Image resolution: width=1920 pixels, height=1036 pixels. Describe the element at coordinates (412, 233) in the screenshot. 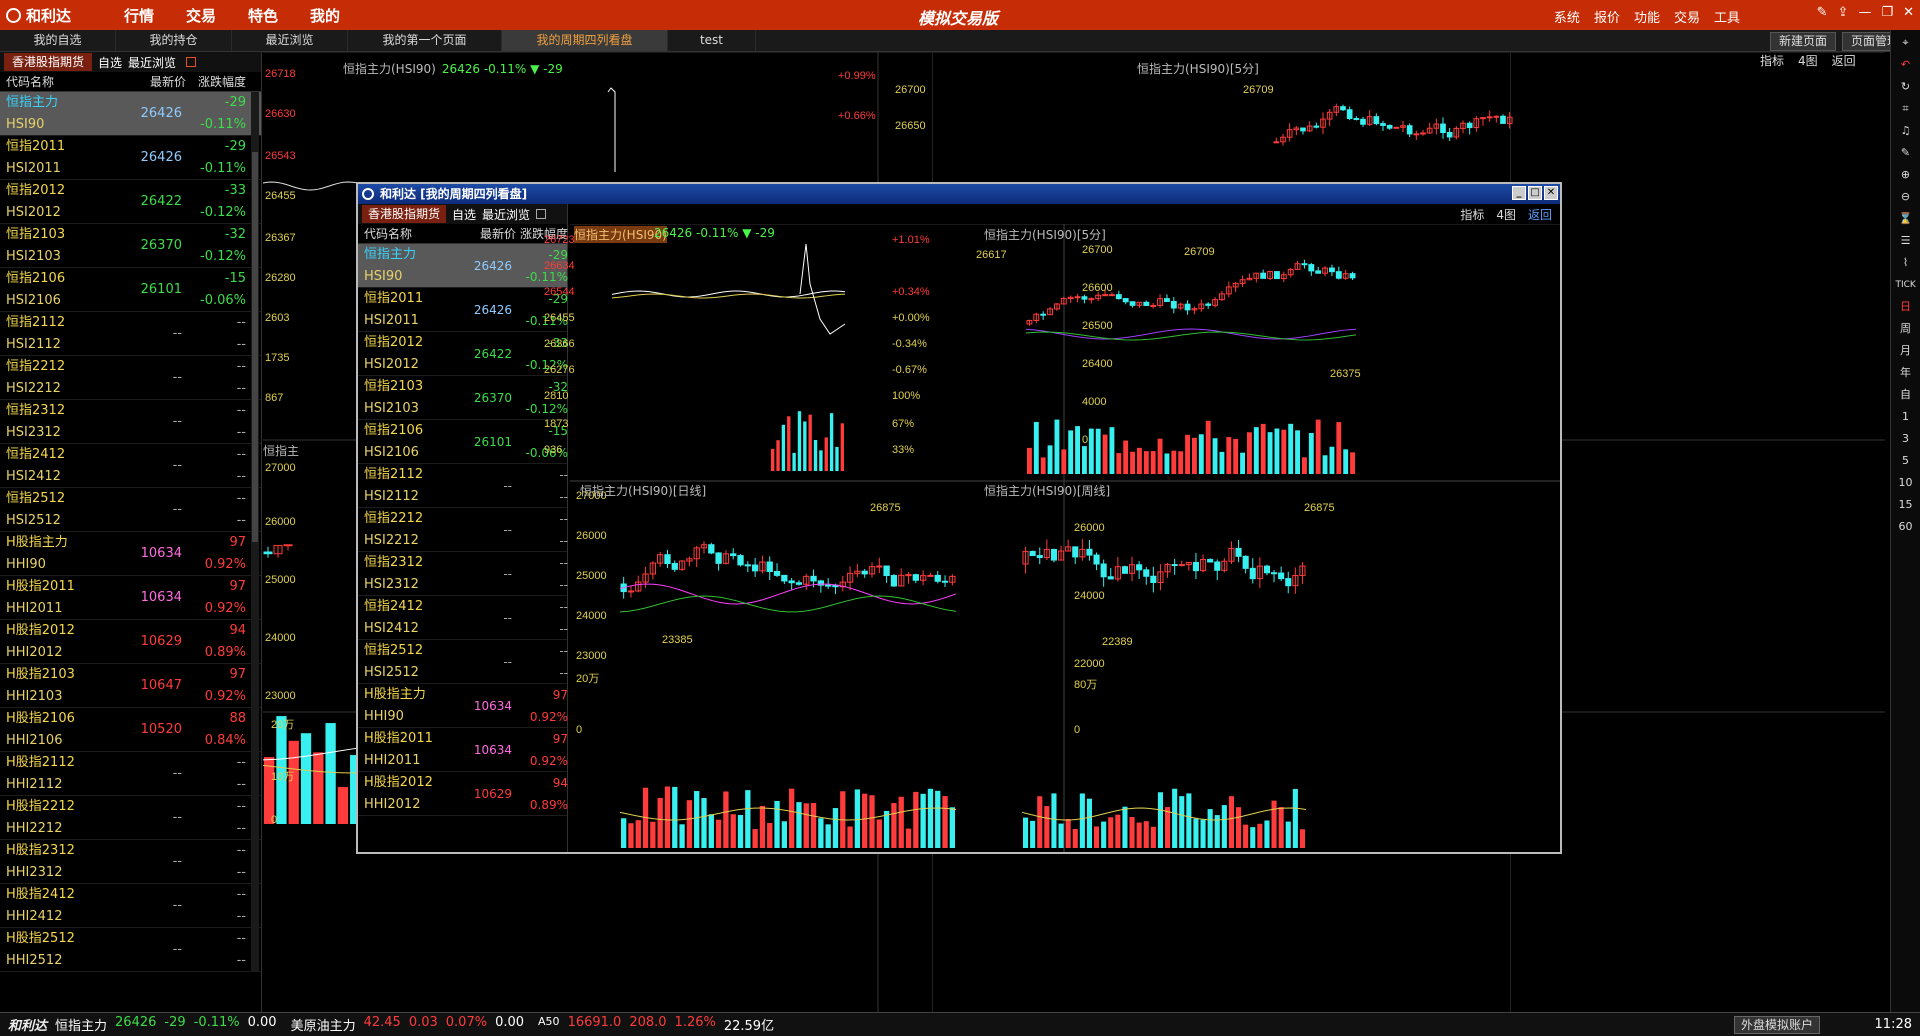

I see `popup-col-name: 代码名称` at that location.